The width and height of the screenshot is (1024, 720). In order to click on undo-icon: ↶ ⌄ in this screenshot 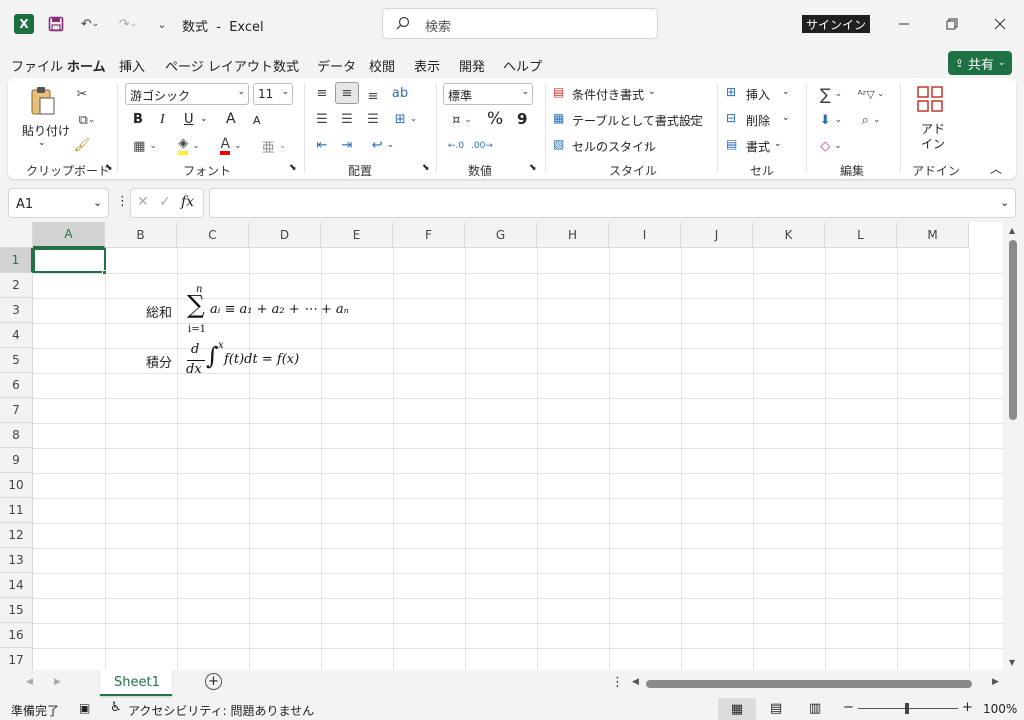, I will do `click(90, 24)`.